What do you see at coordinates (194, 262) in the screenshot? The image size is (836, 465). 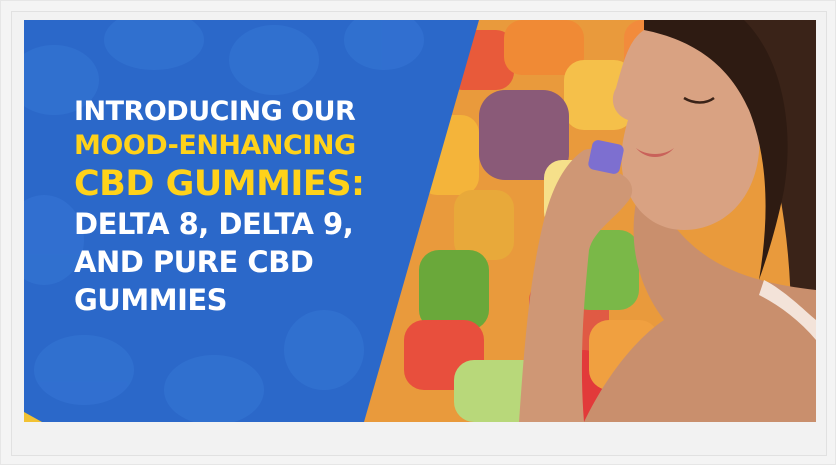 I see `headline-line-5: AND PURE CBD` at bounding box center [194, 262].